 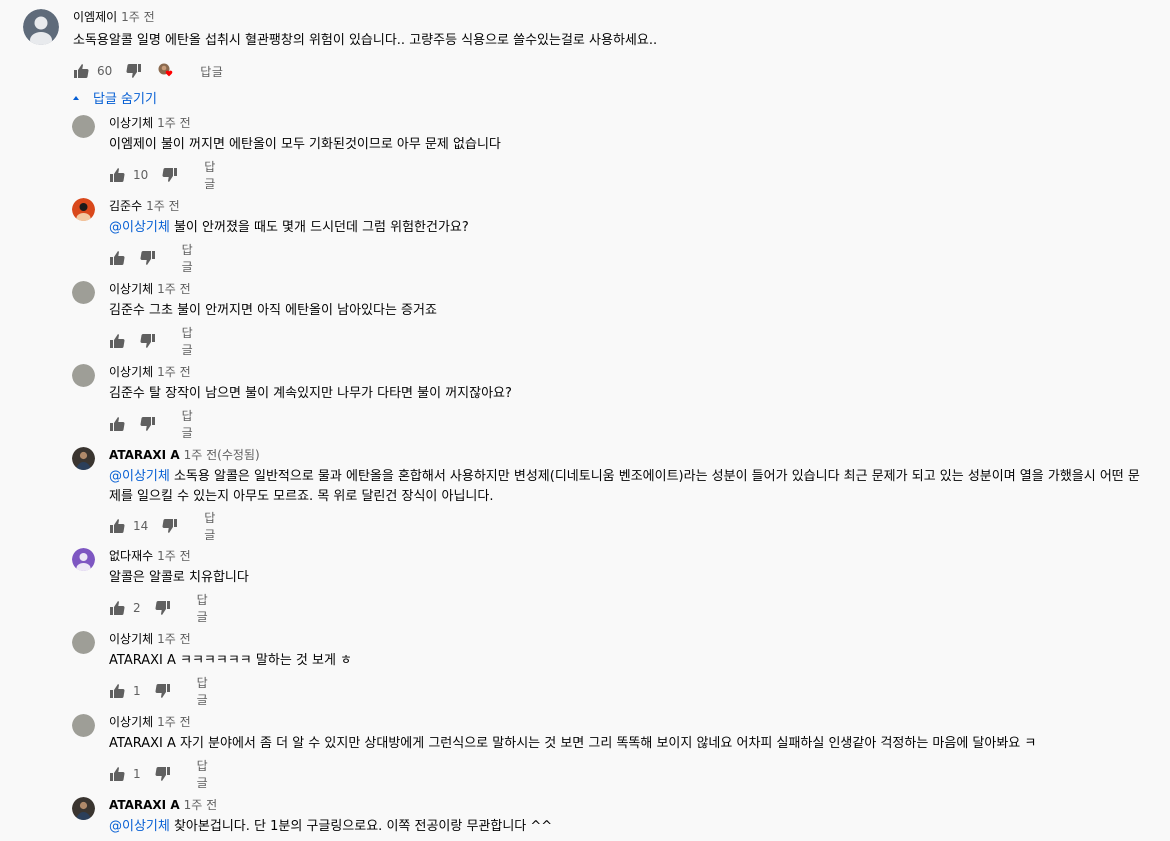 I want to click on comment-toolbar: 60 답글, so click(x=148, y=71).